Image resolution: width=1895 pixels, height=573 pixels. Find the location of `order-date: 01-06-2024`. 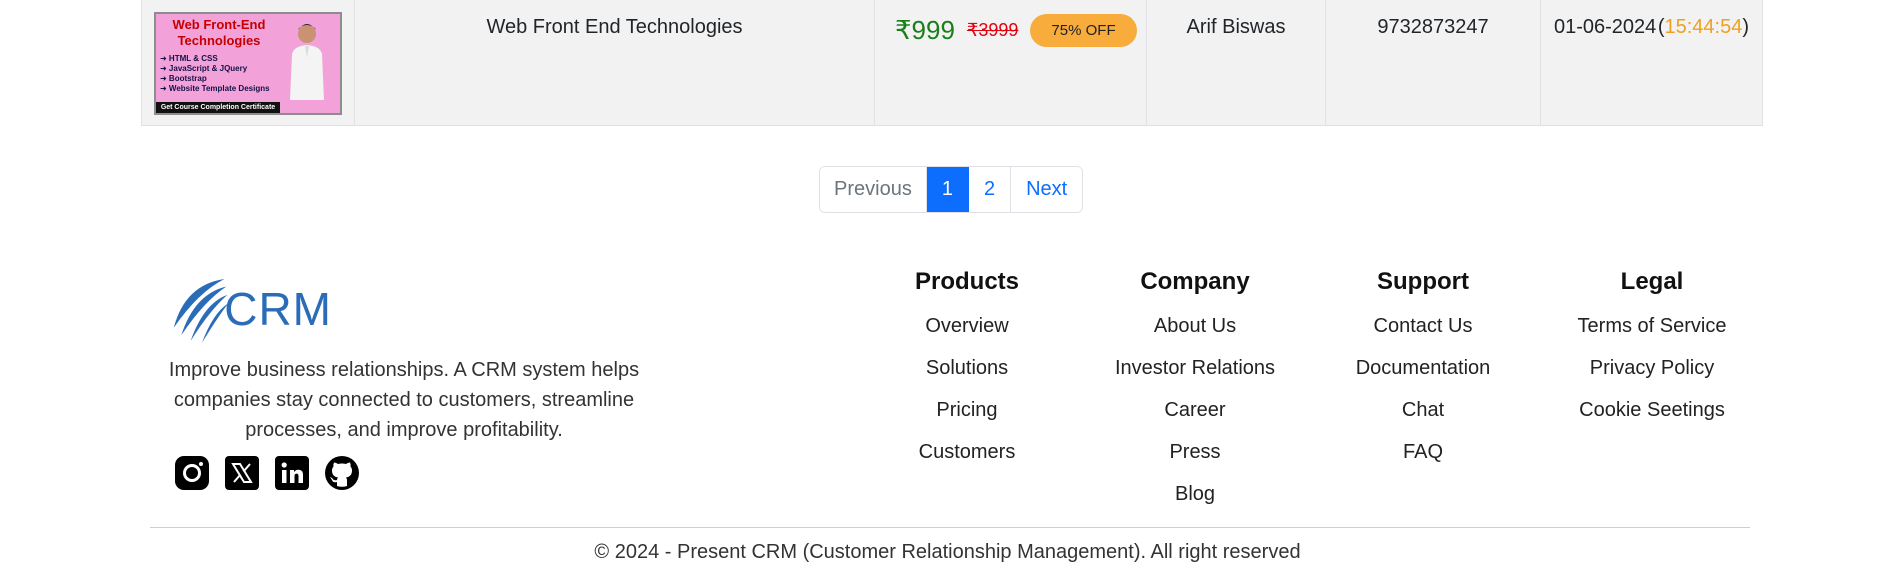

order-date: 01-06-2024 is located at coordinates (1605, 27).